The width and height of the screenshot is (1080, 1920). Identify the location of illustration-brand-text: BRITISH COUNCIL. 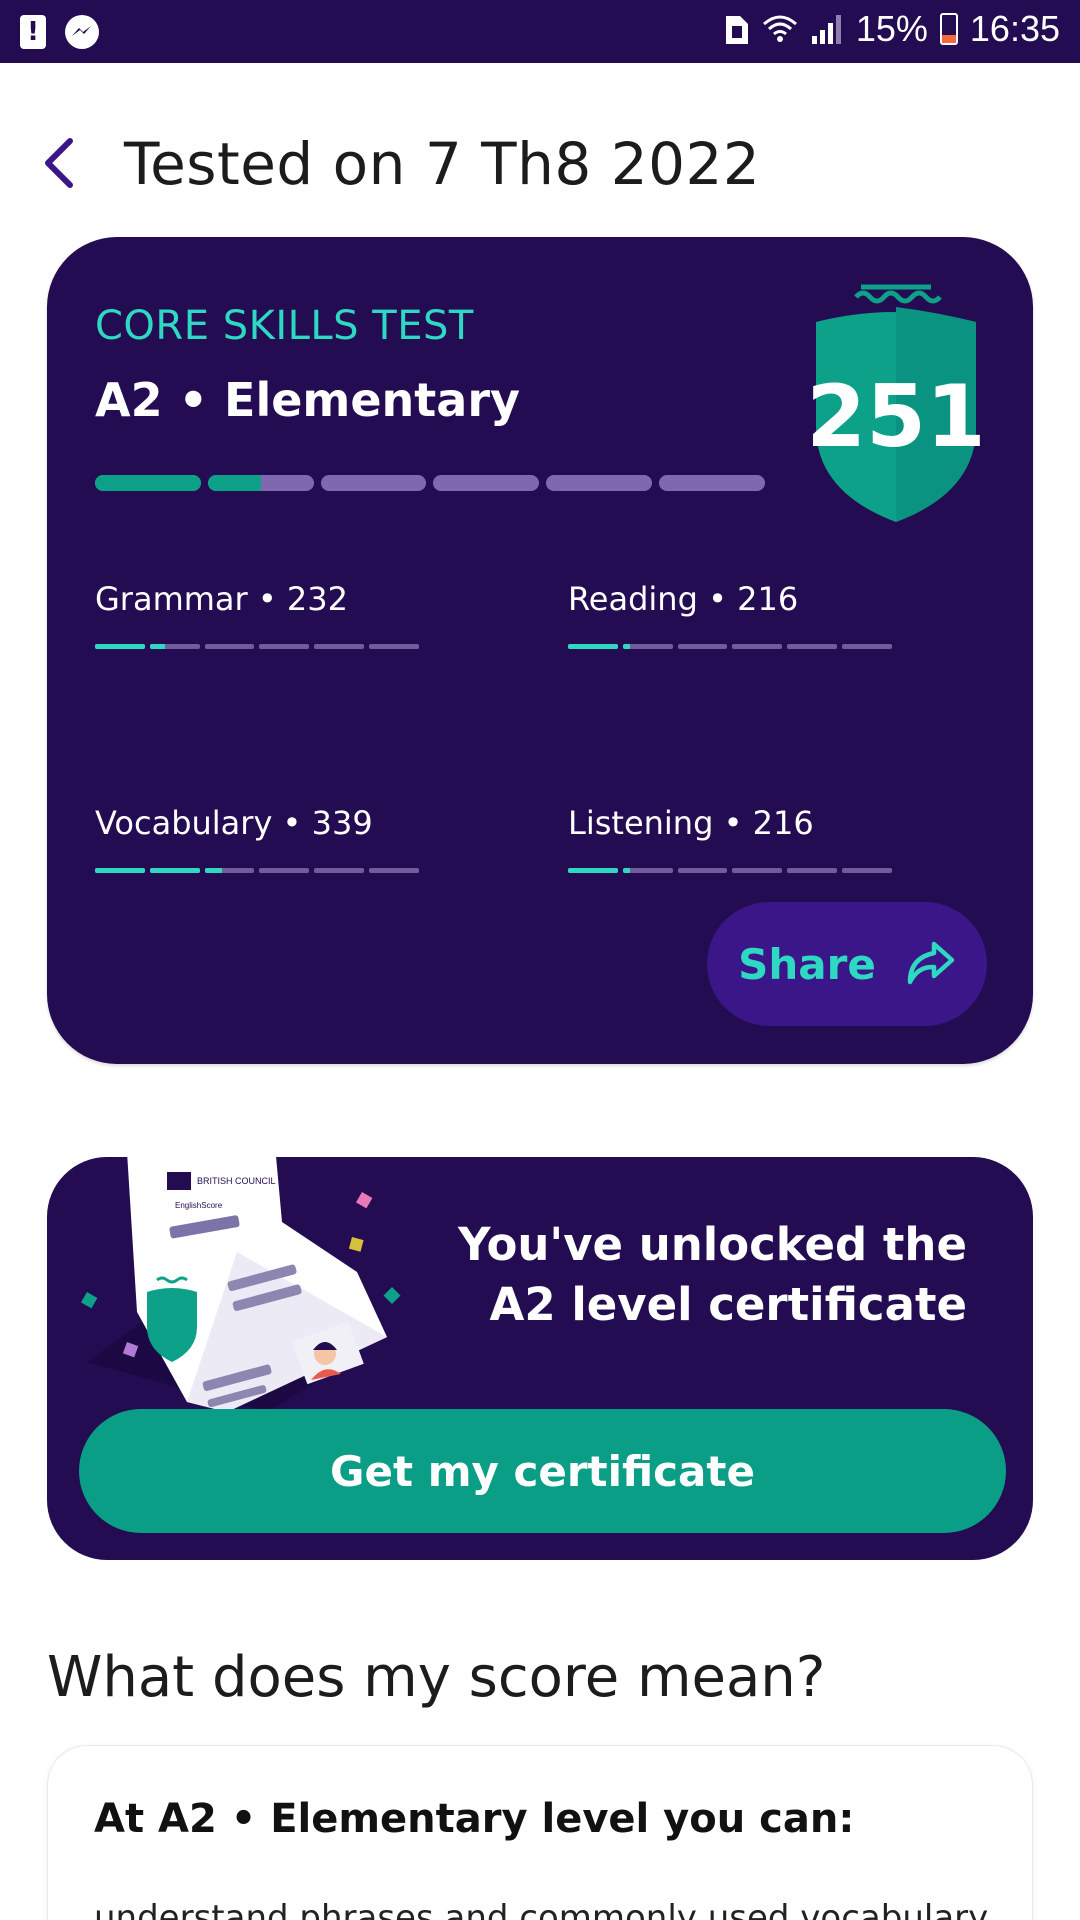
(236, 1181).